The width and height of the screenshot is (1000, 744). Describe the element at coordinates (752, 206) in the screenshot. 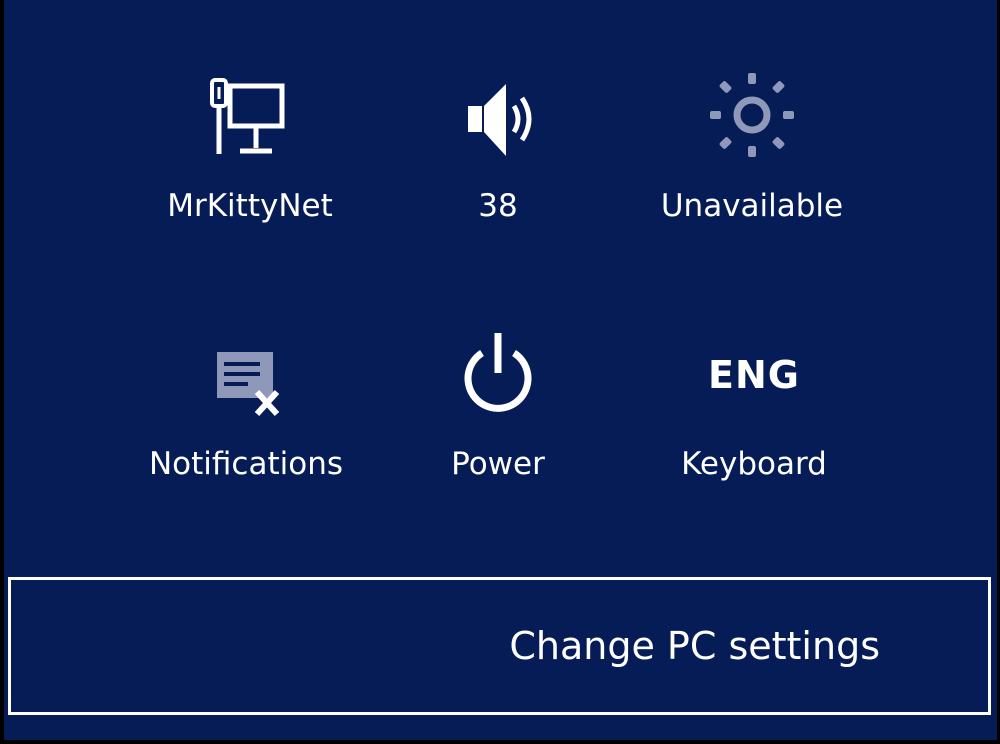

I see `brightness-label: Unavailable` at that location.